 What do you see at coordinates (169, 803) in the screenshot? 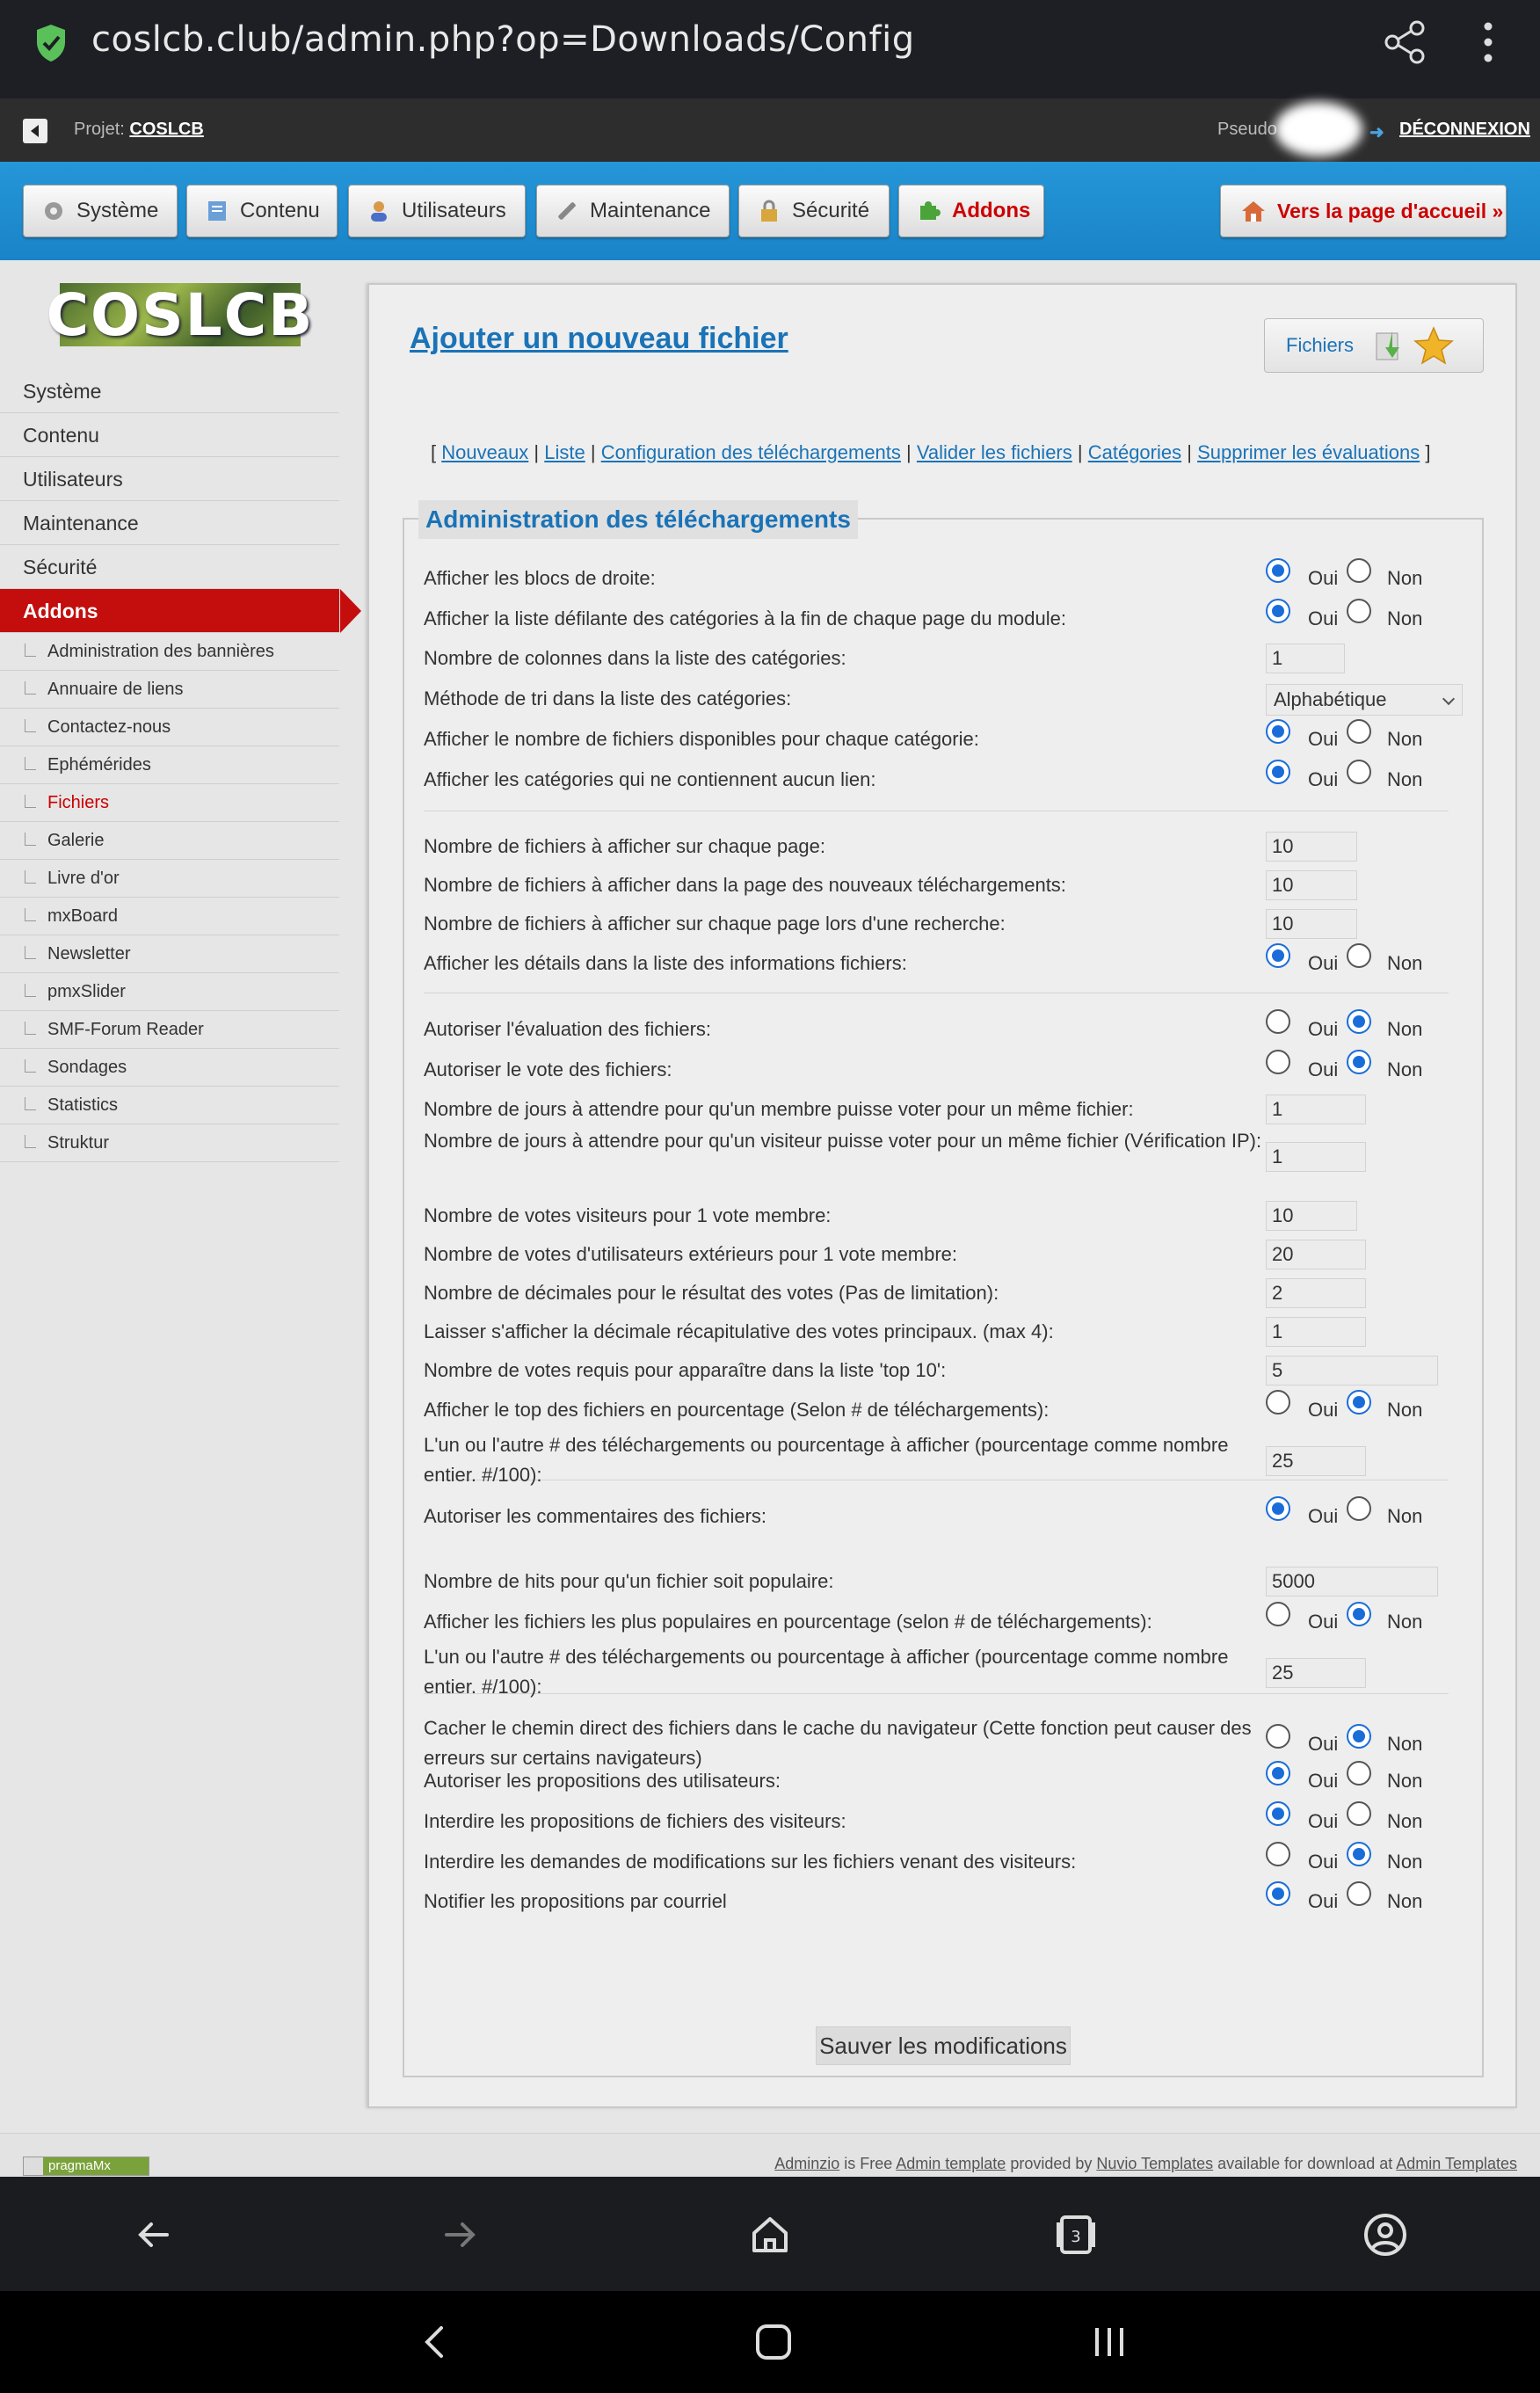
I see `sidebar-subitem: Fichiers` at bounding box center [169, 803].